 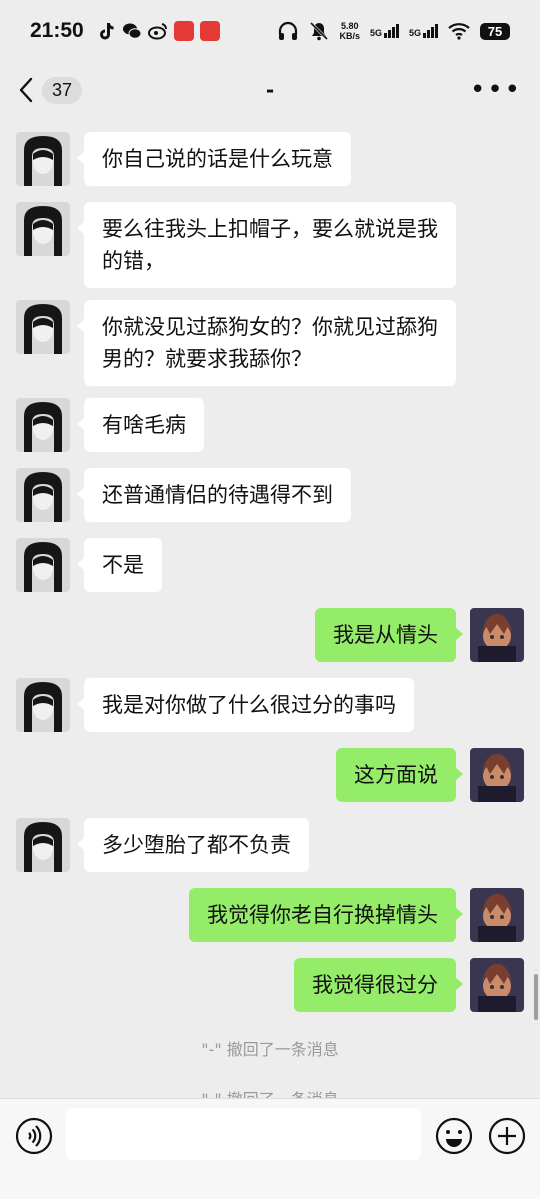 What do you see at coordinates (496, 90) in the screenshot?
I see `more-options-button: •••` at bounding box center [496, 90].